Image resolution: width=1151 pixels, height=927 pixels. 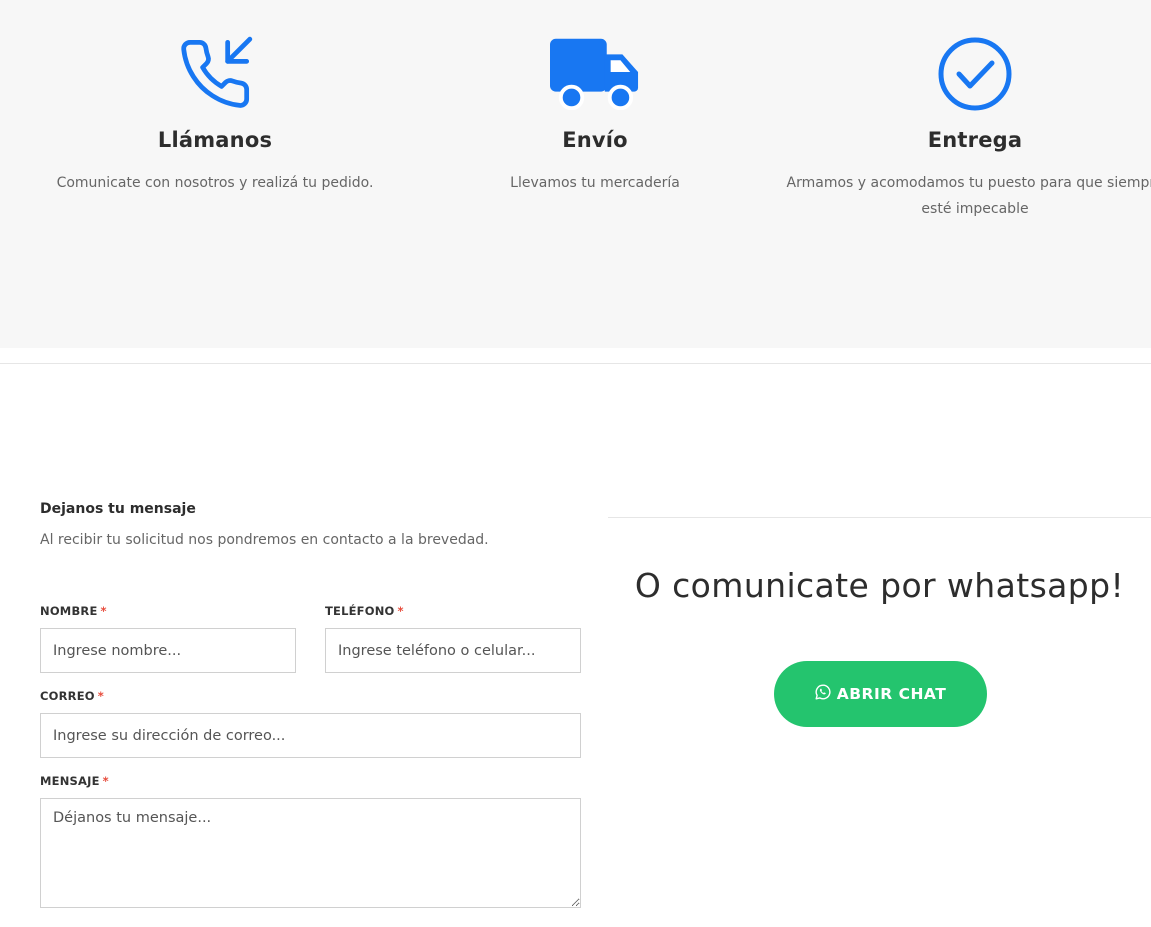 I want to click on check-circle-icon, so click(x=975, y=74).